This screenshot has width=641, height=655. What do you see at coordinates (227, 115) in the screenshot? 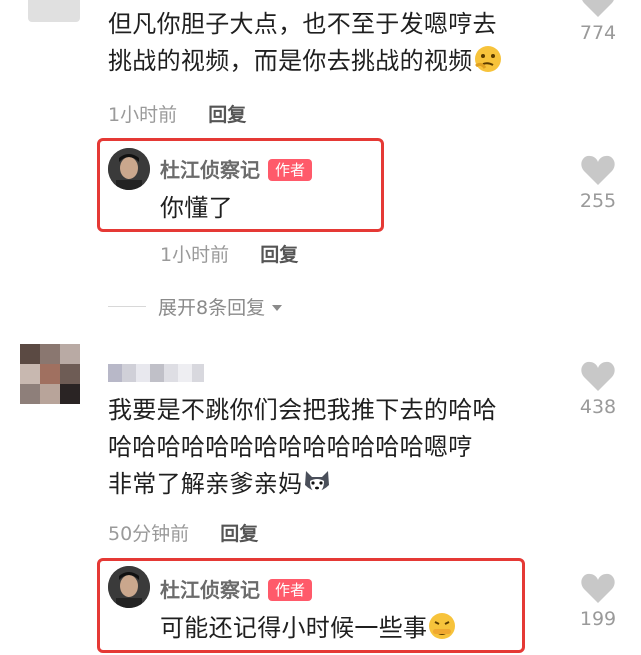
I see `comment-1-reply-button: 回复` at bounding box center [227, 115].